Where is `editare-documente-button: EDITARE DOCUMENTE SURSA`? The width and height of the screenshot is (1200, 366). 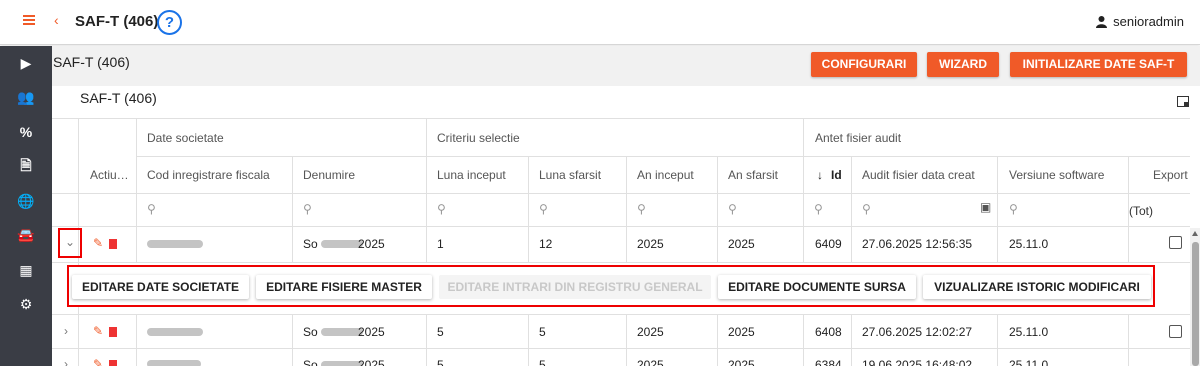 editare-documente-button: EDITARE DOCUMENTE SURSA is located at coordinates (817, 287).